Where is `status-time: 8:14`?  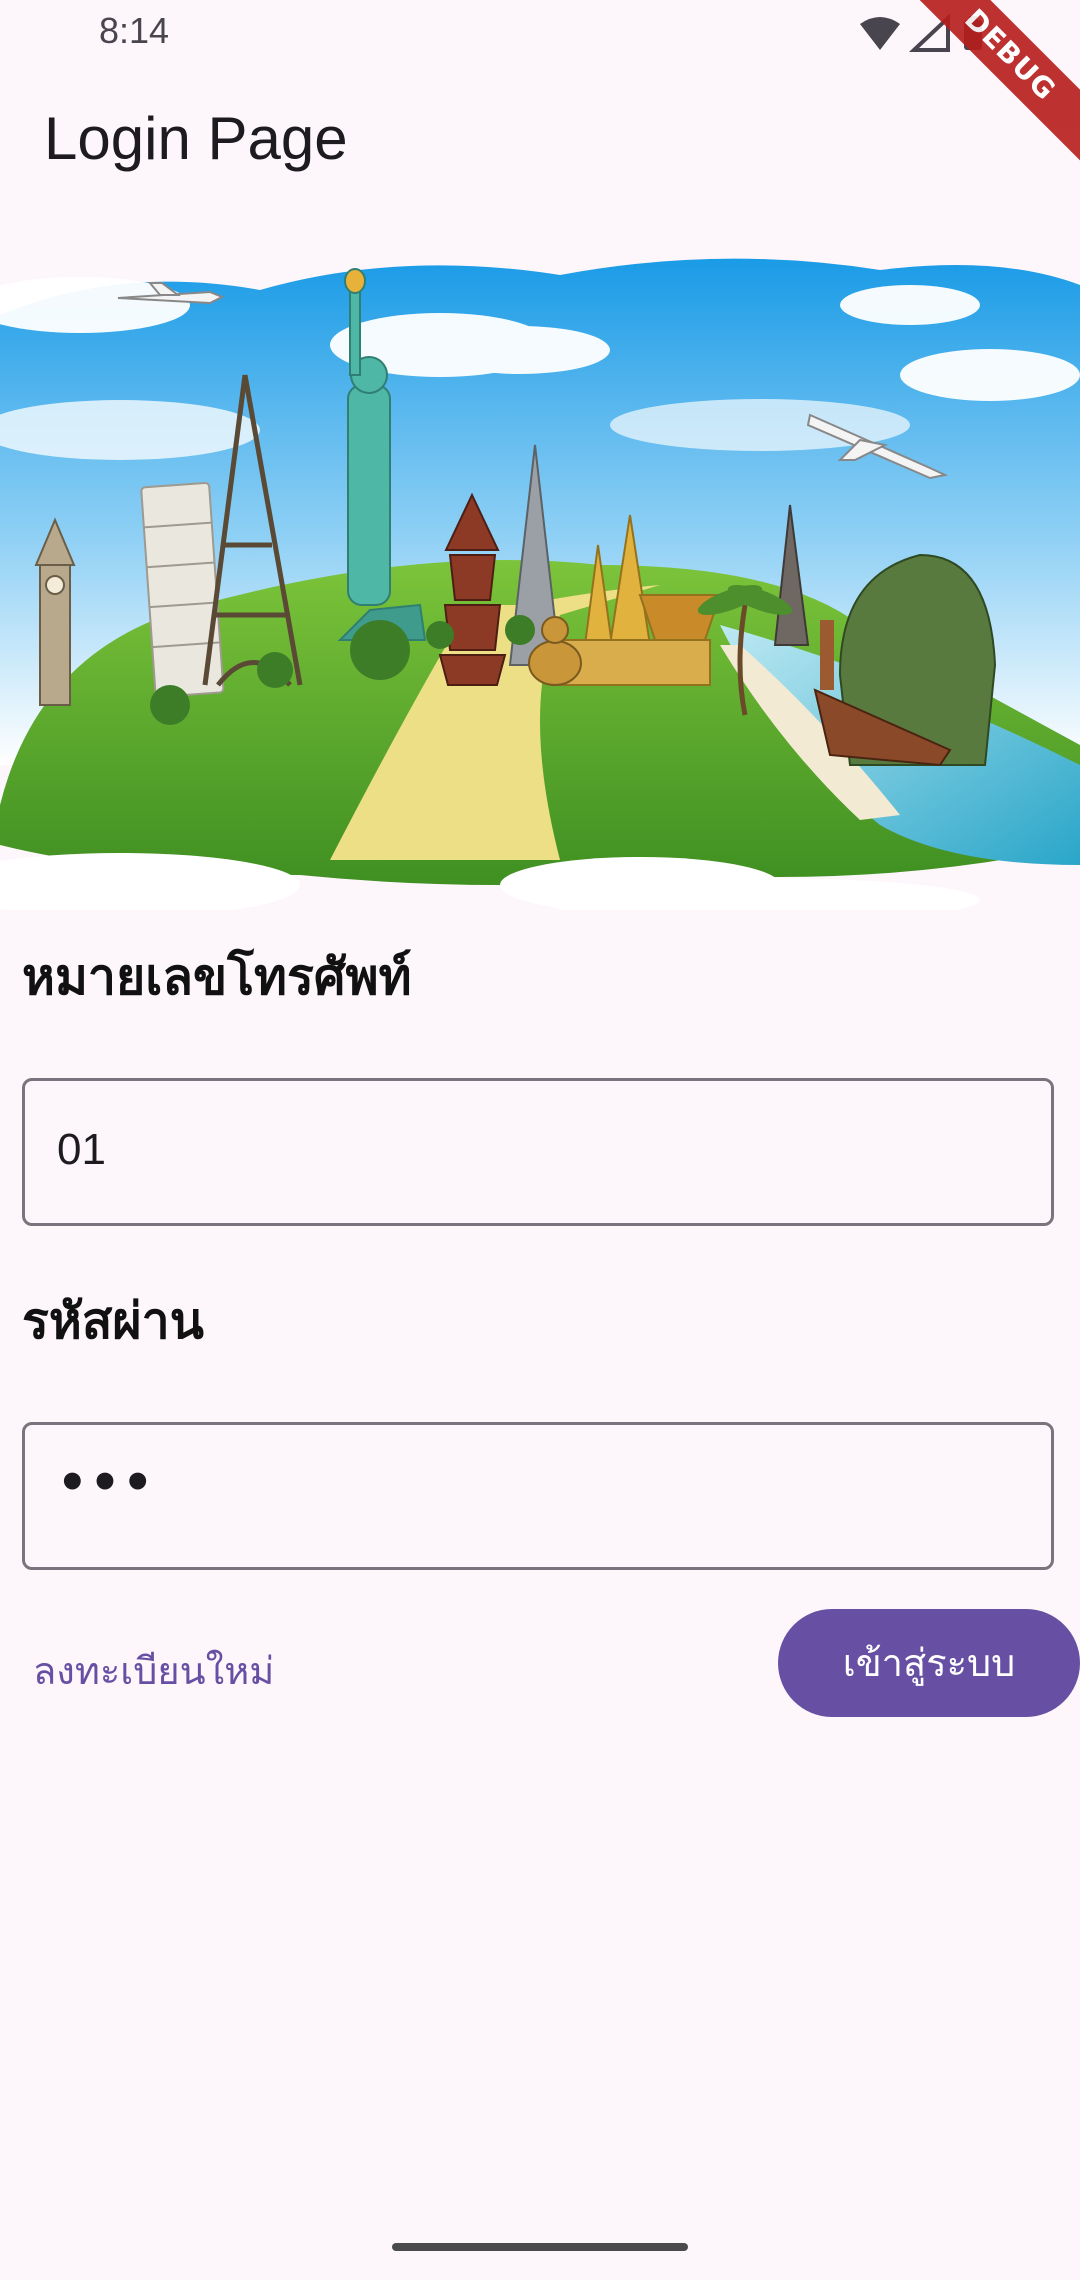 status-time: 8:14 is located at coordinates (134, 30).